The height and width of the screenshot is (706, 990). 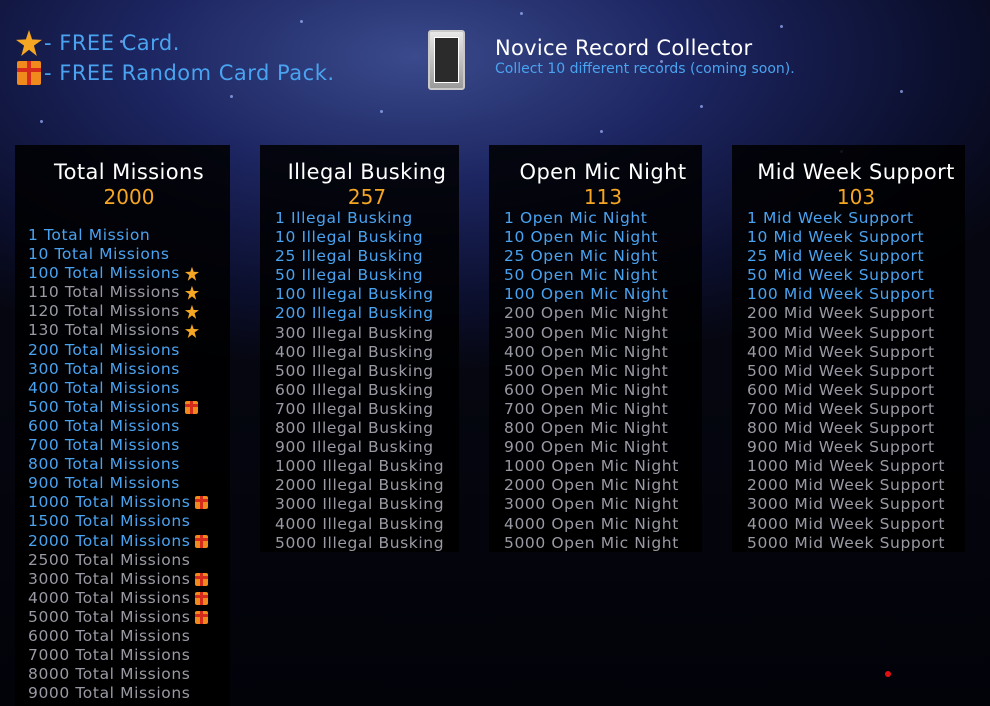 I want to click on milestone-label: 2000 Total Missions, so click(x=109, y=540).